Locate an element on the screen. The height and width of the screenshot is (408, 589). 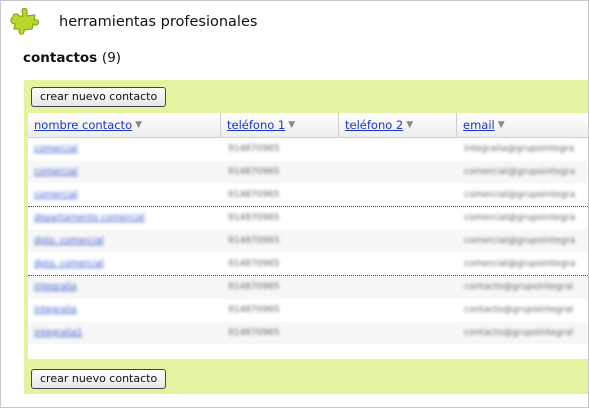
page-title-text: contactos is located at coordinates (60, 58).